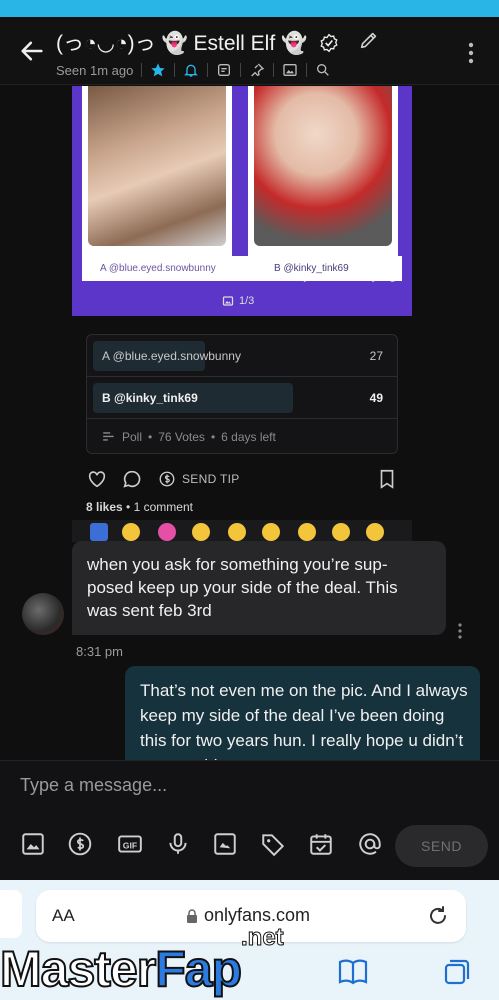  I want to click on bookmark-icon, so click(387, 479).